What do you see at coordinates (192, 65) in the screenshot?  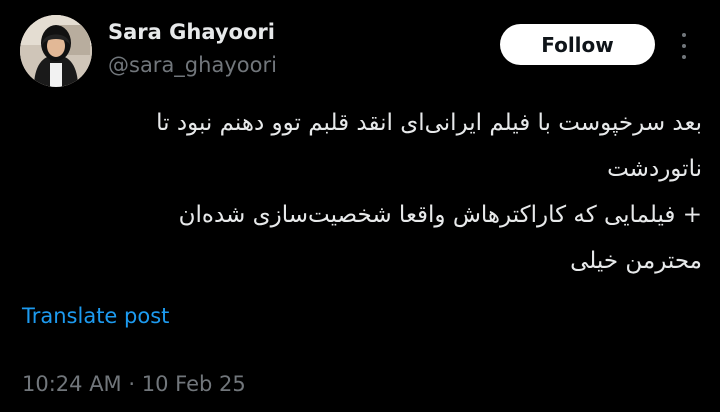 I see `user-handle: @sara_ghayoori` at bounding box center [192, 65].